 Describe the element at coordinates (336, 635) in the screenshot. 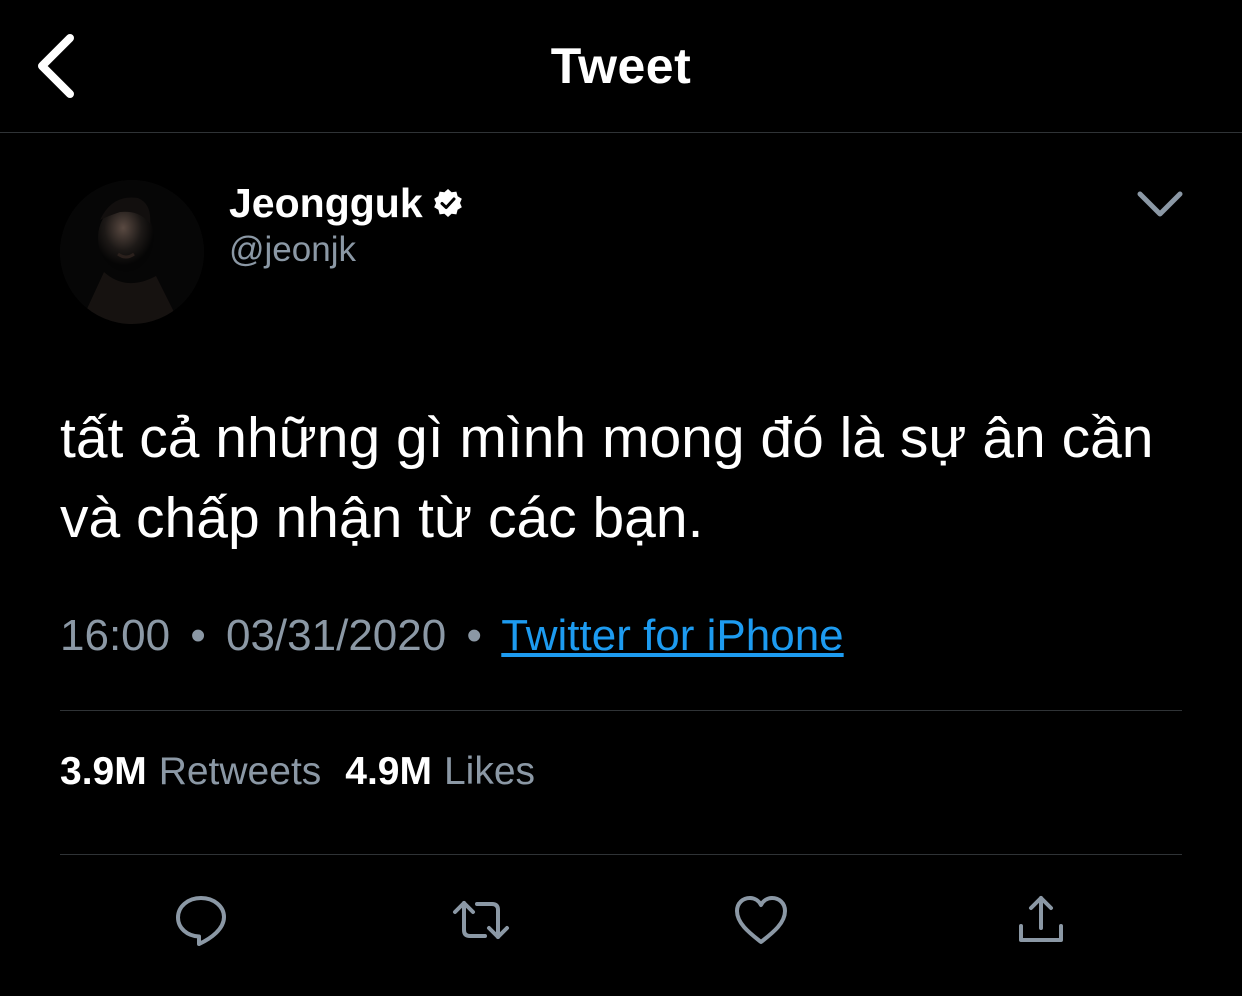

I see `tweet-date: 03/31/2020` at that location.